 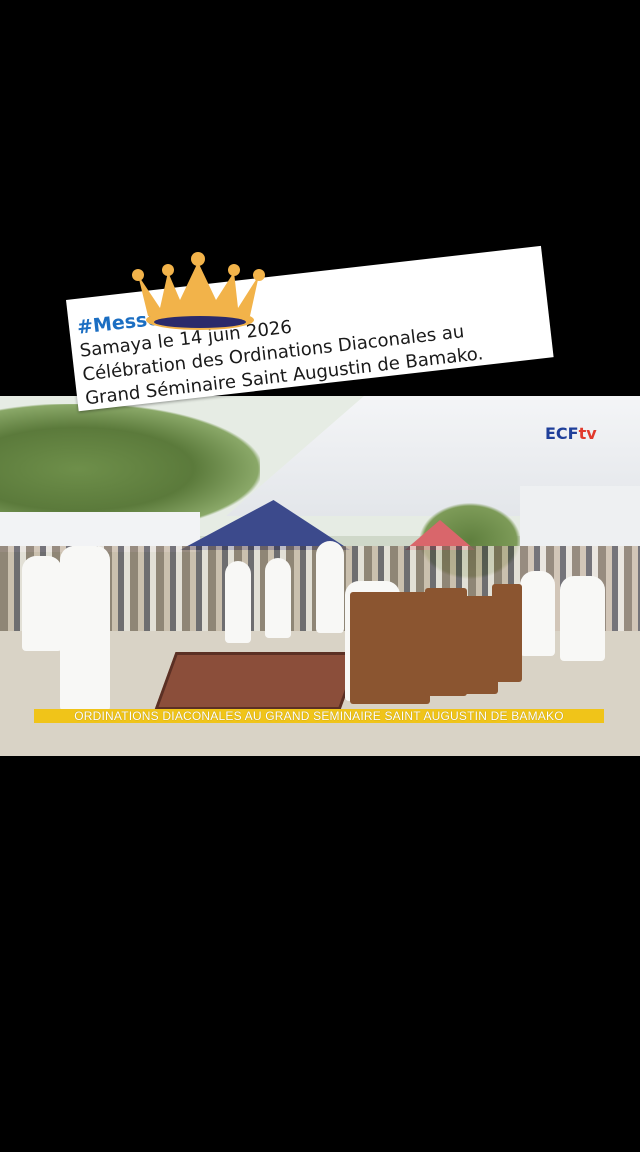 What do you see at coordinates (198, 293) in the screenshot?
I see `crown-icon` at bounding box center [198, 293].